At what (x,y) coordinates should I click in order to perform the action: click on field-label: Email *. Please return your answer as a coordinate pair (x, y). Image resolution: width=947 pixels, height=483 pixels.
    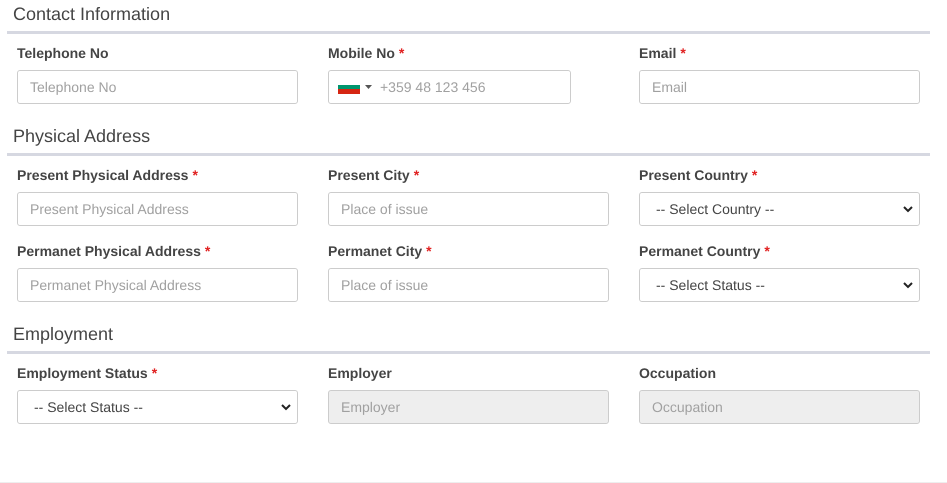
    Looking at the image, I should click on (663, 53).